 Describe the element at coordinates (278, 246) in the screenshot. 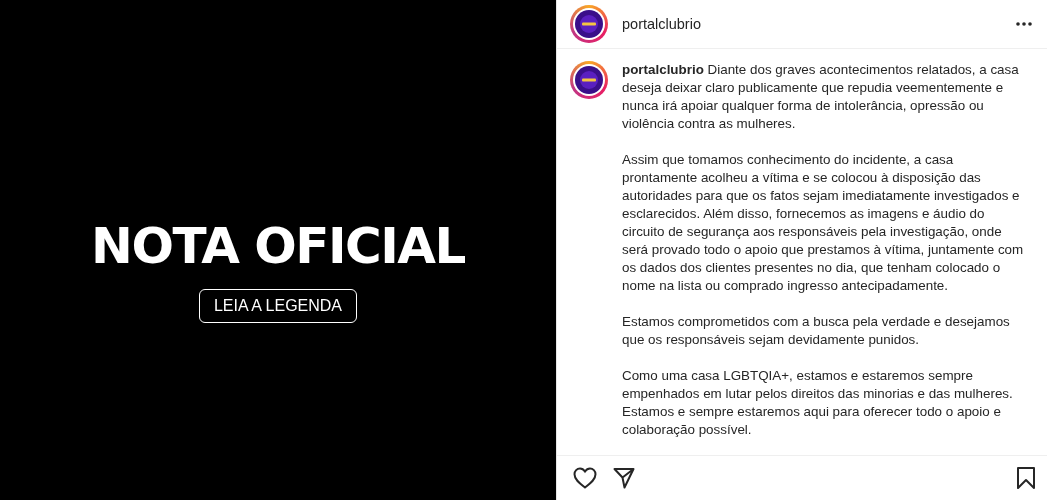

I see `post-title: NOTA OFICIAL` at that location.